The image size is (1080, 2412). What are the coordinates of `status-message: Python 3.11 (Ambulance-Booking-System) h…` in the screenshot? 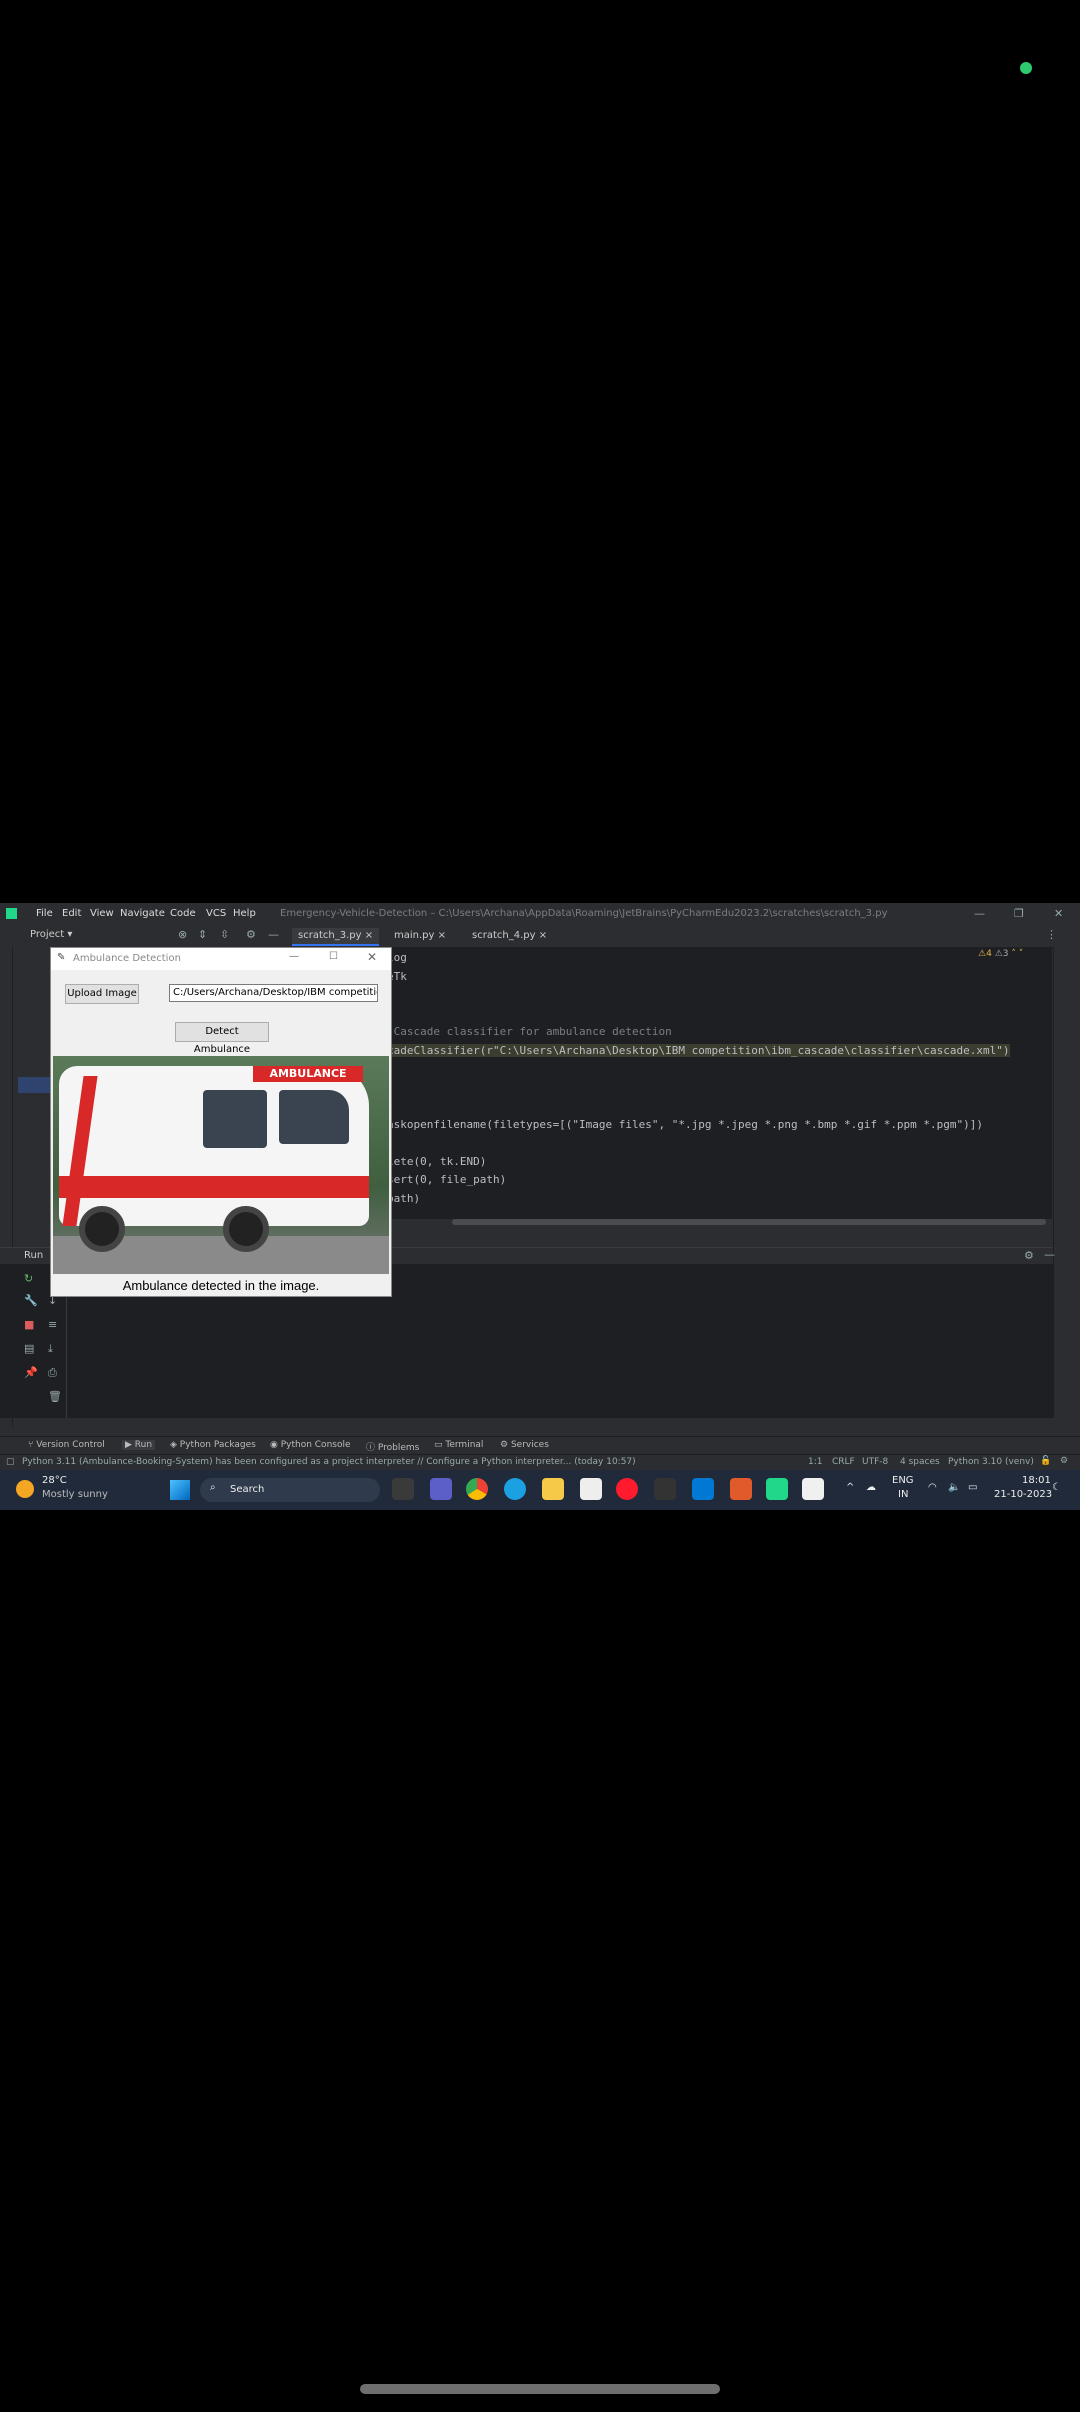 It's located at (329, 1462).